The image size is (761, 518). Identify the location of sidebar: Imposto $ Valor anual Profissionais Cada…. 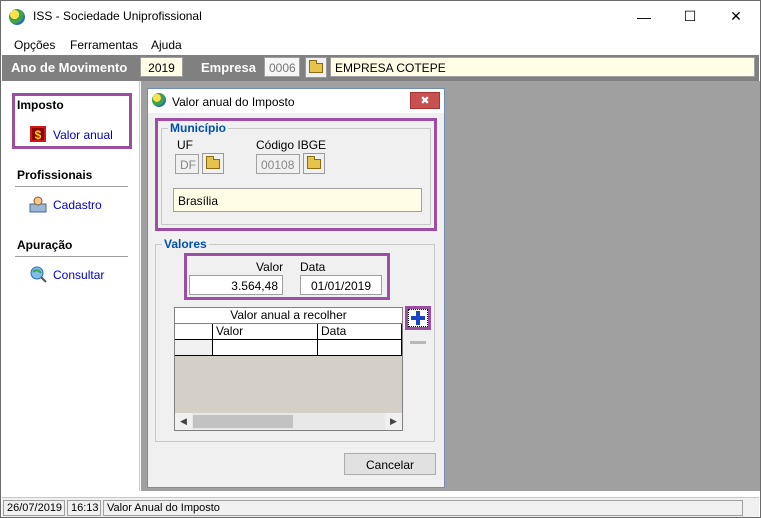
(71, 286).